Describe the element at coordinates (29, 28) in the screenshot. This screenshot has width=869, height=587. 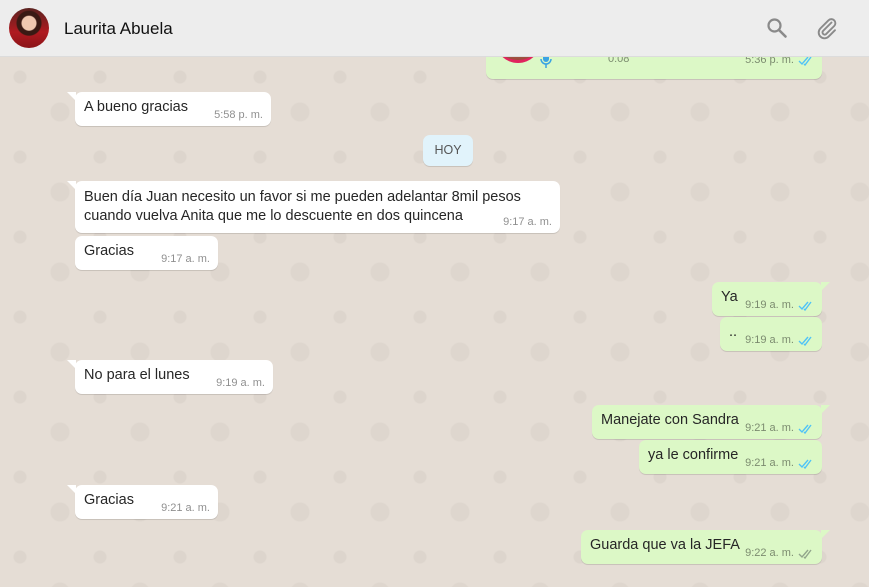
I see `contact-avatar` at that location.